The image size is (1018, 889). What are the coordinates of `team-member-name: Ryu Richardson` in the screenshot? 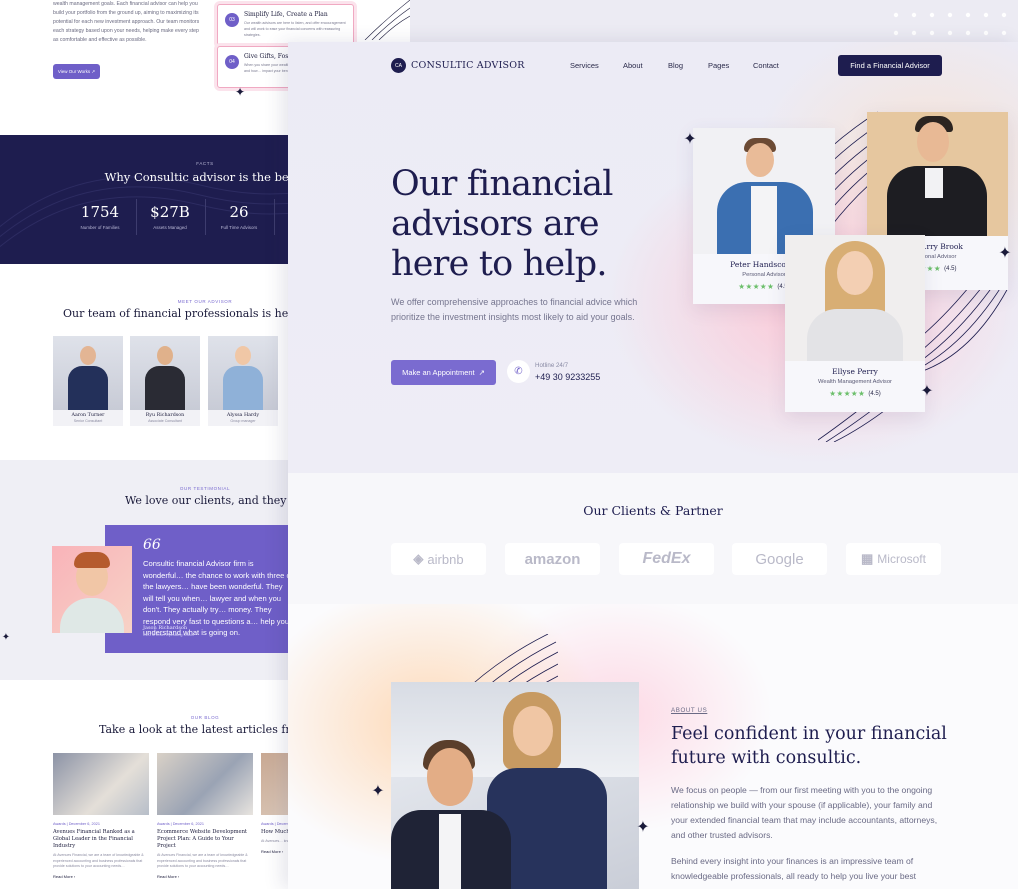 It's located at (165, 415).